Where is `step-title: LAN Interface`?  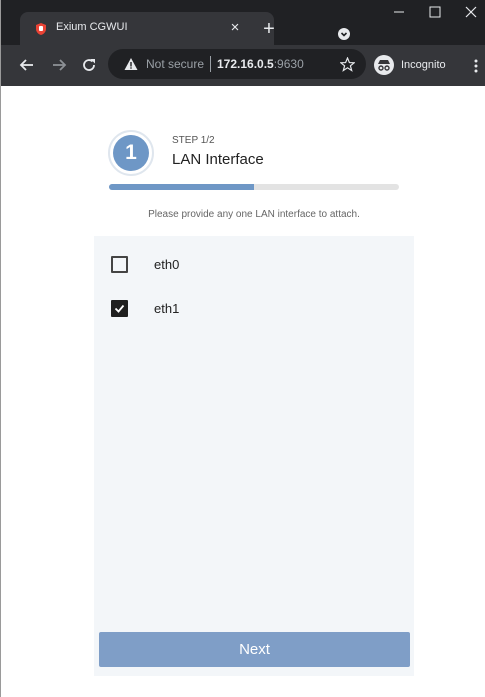
step-title: LAN Interface is located at coordinates (218, 159).